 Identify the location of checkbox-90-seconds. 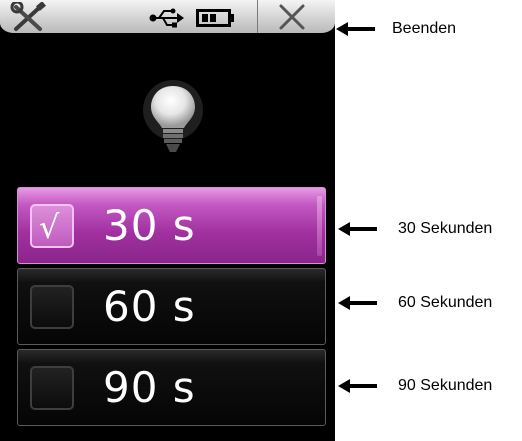
(52, 388).